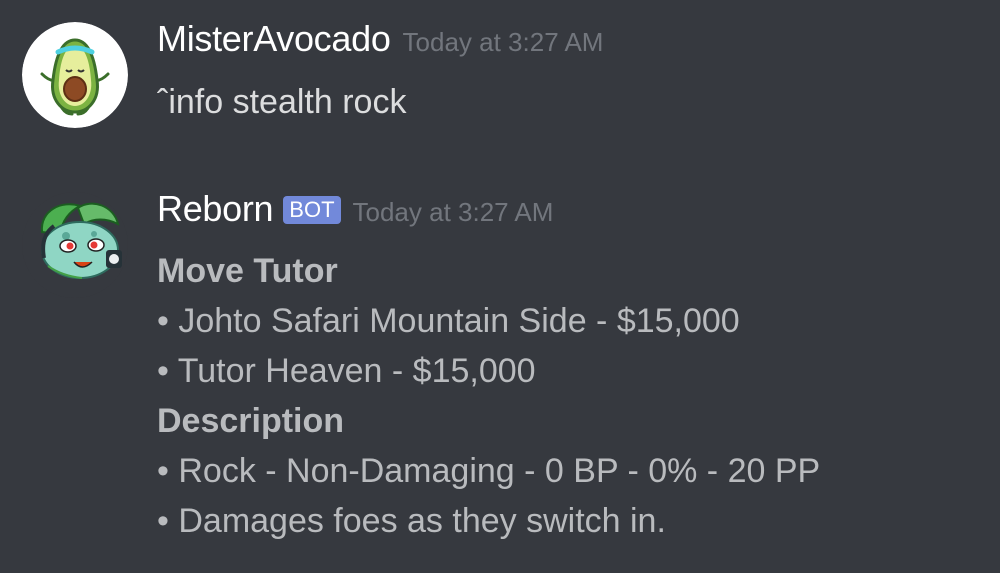  I want to click on bullet-item: • Damages foes as they switch in., so click(411, 521).